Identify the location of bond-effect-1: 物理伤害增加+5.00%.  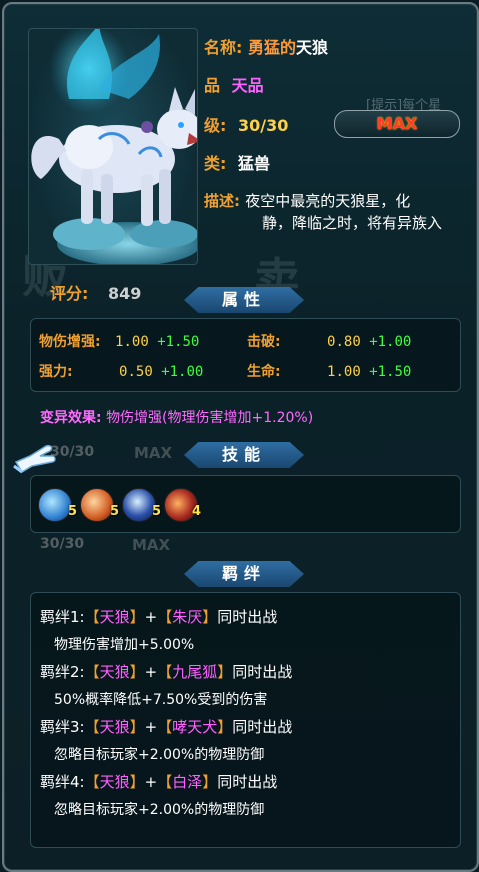
(124, 645).